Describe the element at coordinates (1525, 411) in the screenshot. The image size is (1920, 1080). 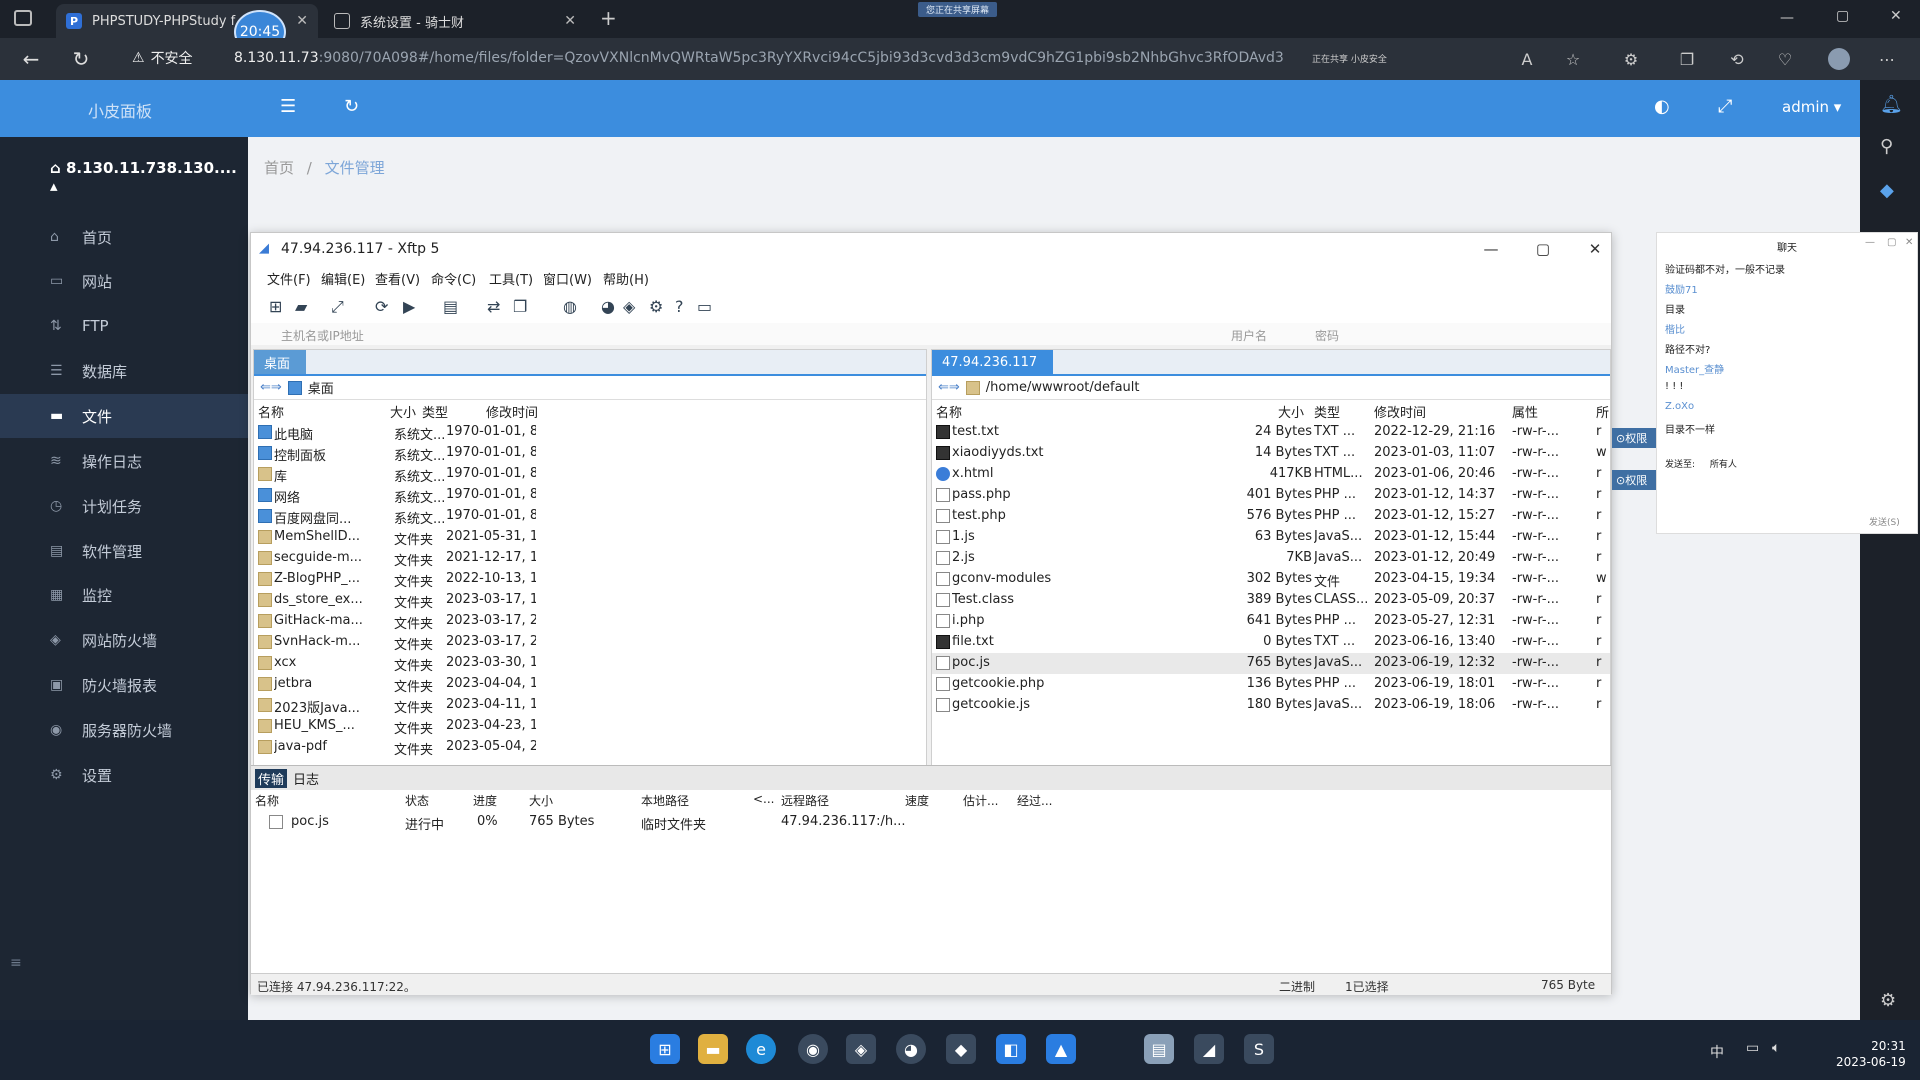
I see `col-attr: 属性` at that location.